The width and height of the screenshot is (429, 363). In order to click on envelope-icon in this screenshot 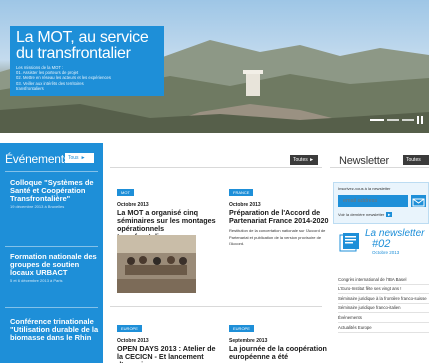, I will do `click(418, 202)`.